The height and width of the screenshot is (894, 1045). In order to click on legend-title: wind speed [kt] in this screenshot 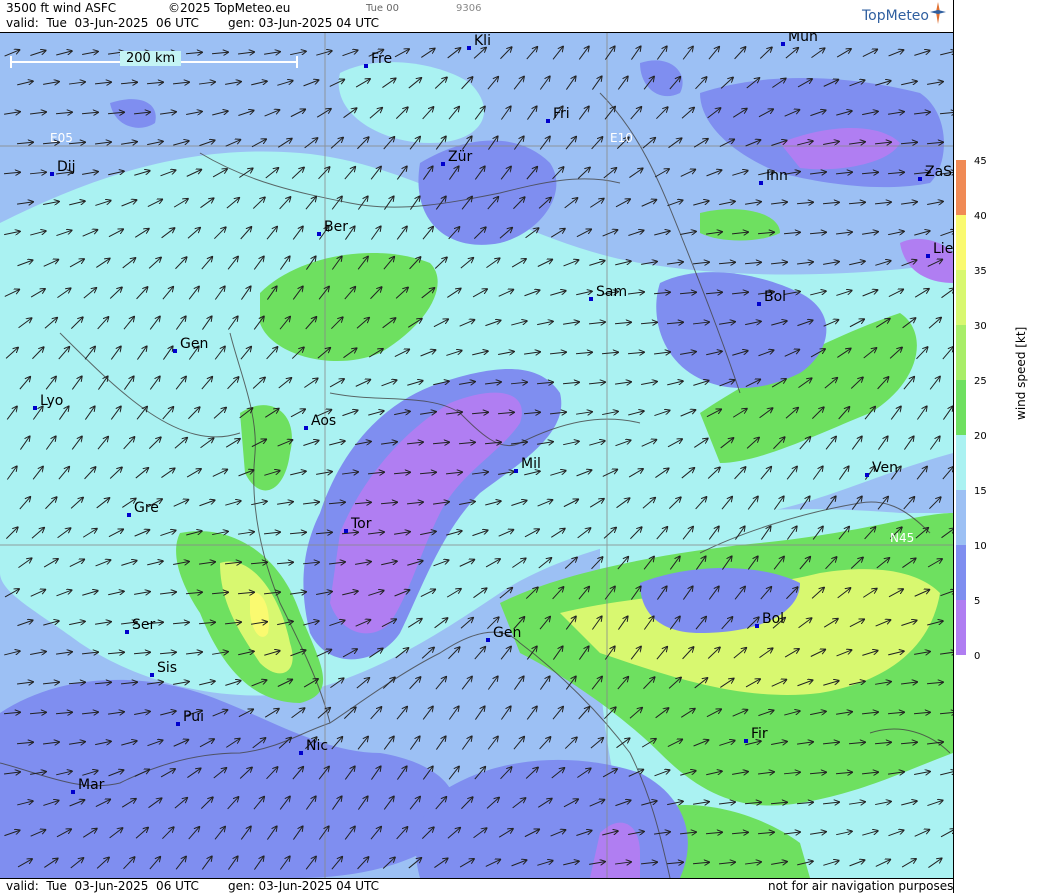, I will do `click(1021, 373)`.